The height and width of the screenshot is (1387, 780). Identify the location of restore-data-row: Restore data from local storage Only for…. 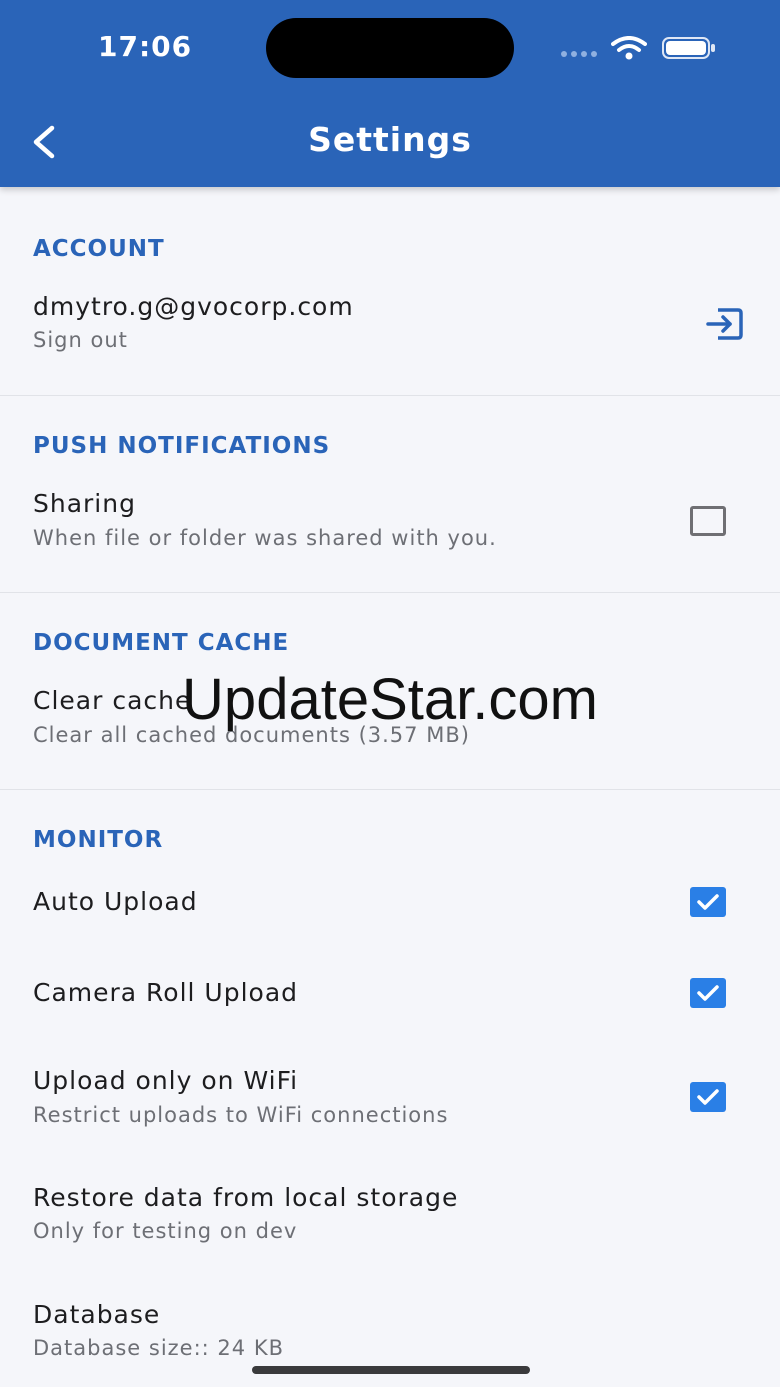
(390, 1211).